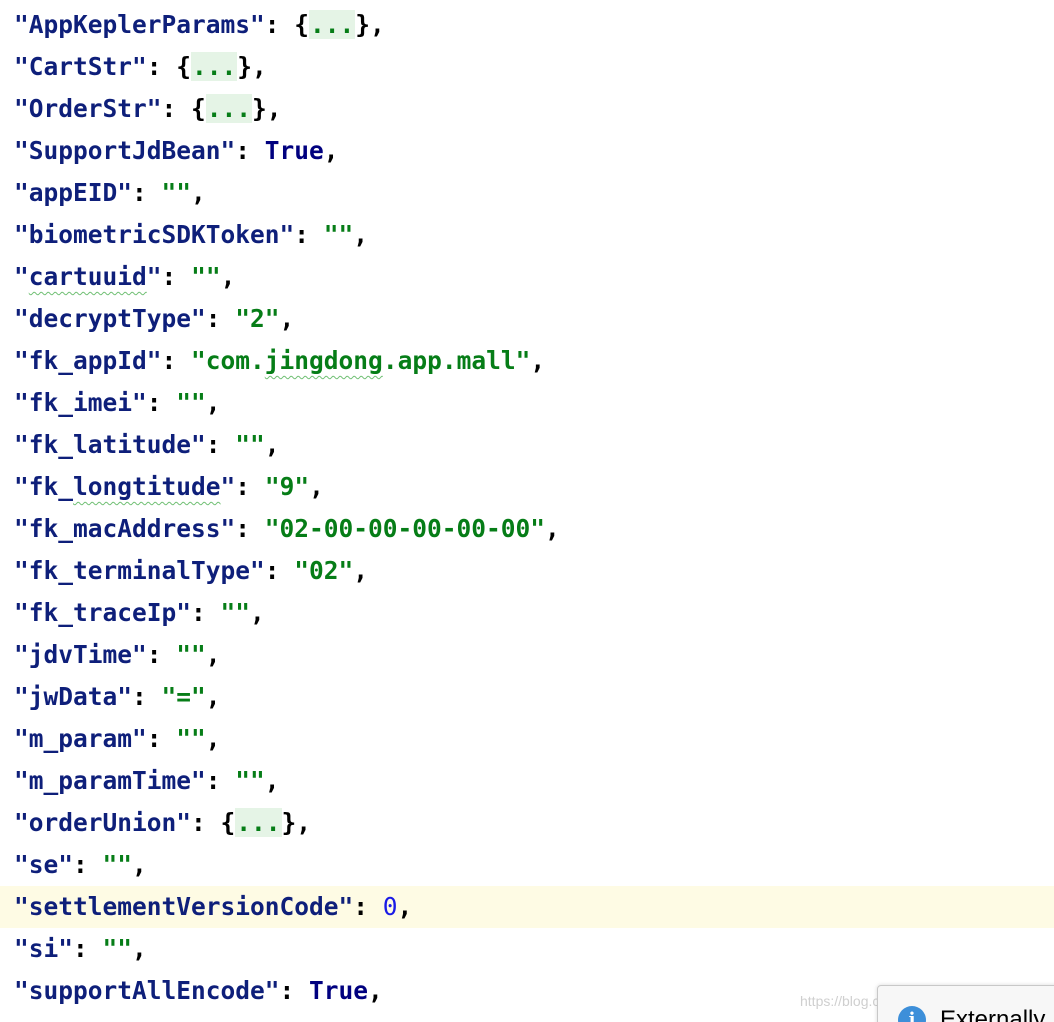 The height and width of the screenshot is (1022, 1054). What do you see at coordinates (527, 277) in the screenshot?
I see `code-line: "cartuuid": "",` at bounding box center [527, 277].